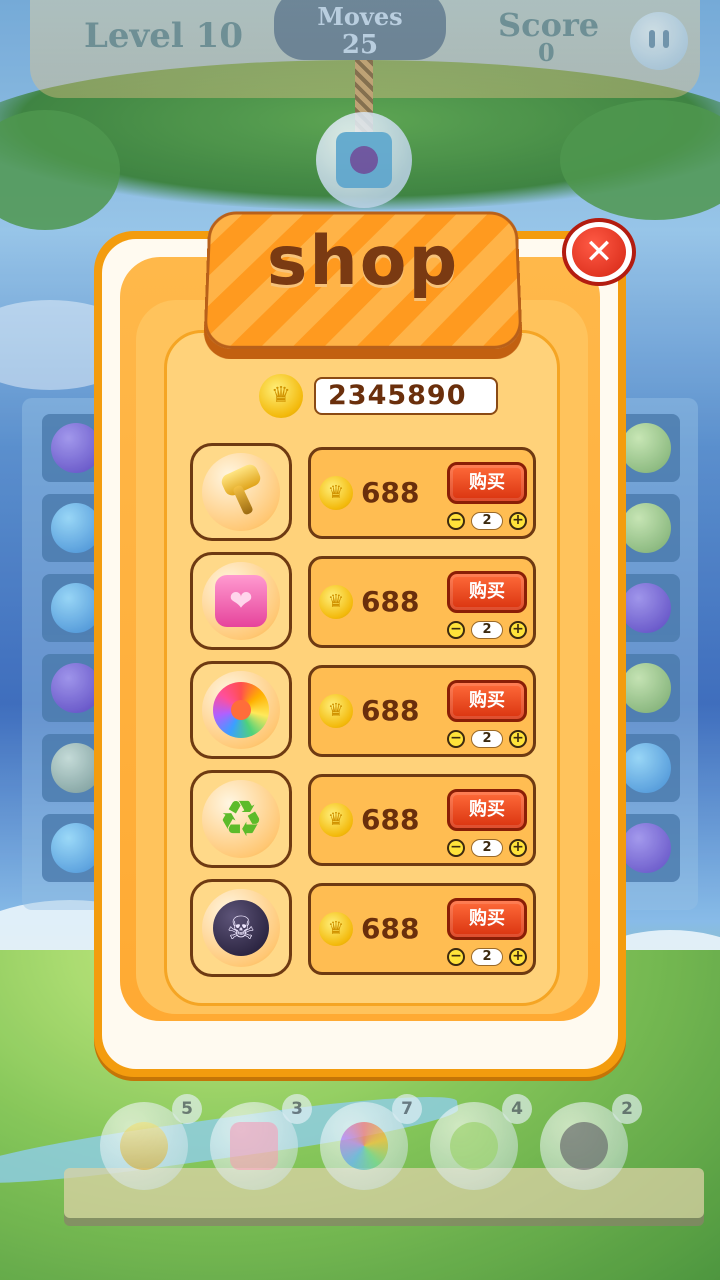 The width and height of the screenshot is (720, 1280). I want to click on hammer-icon, so click(241, 489).